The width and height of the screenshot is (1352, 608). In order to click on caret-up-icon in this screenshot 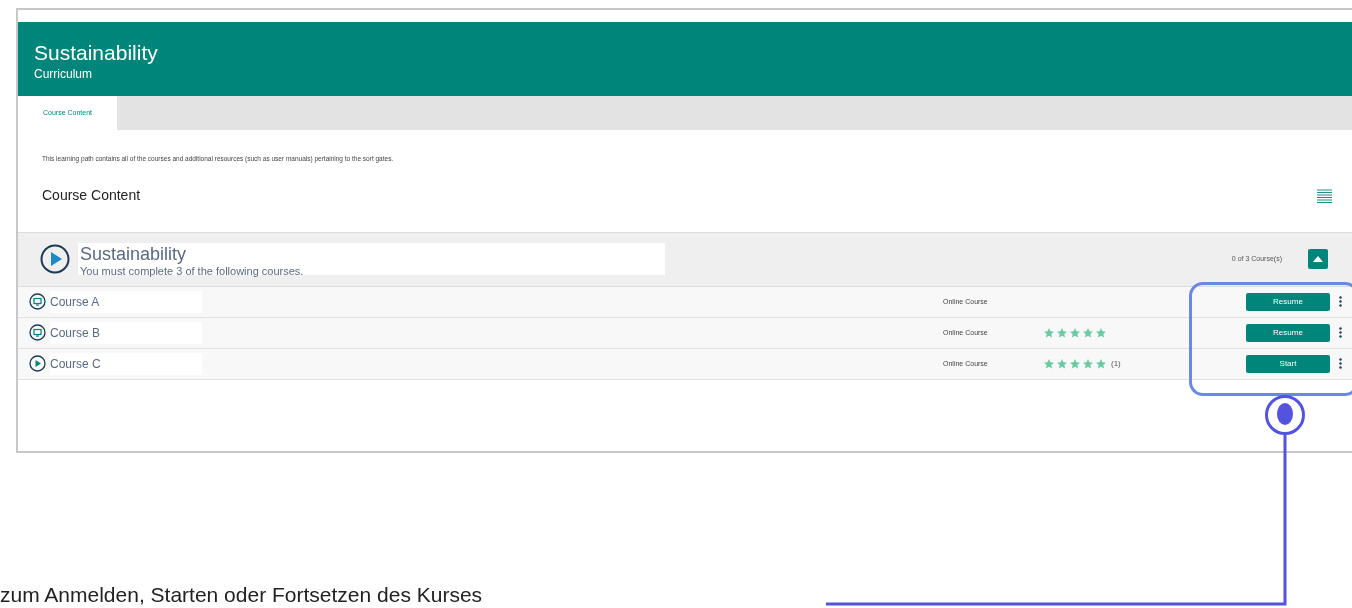, I will do `click(1318, 259)`.